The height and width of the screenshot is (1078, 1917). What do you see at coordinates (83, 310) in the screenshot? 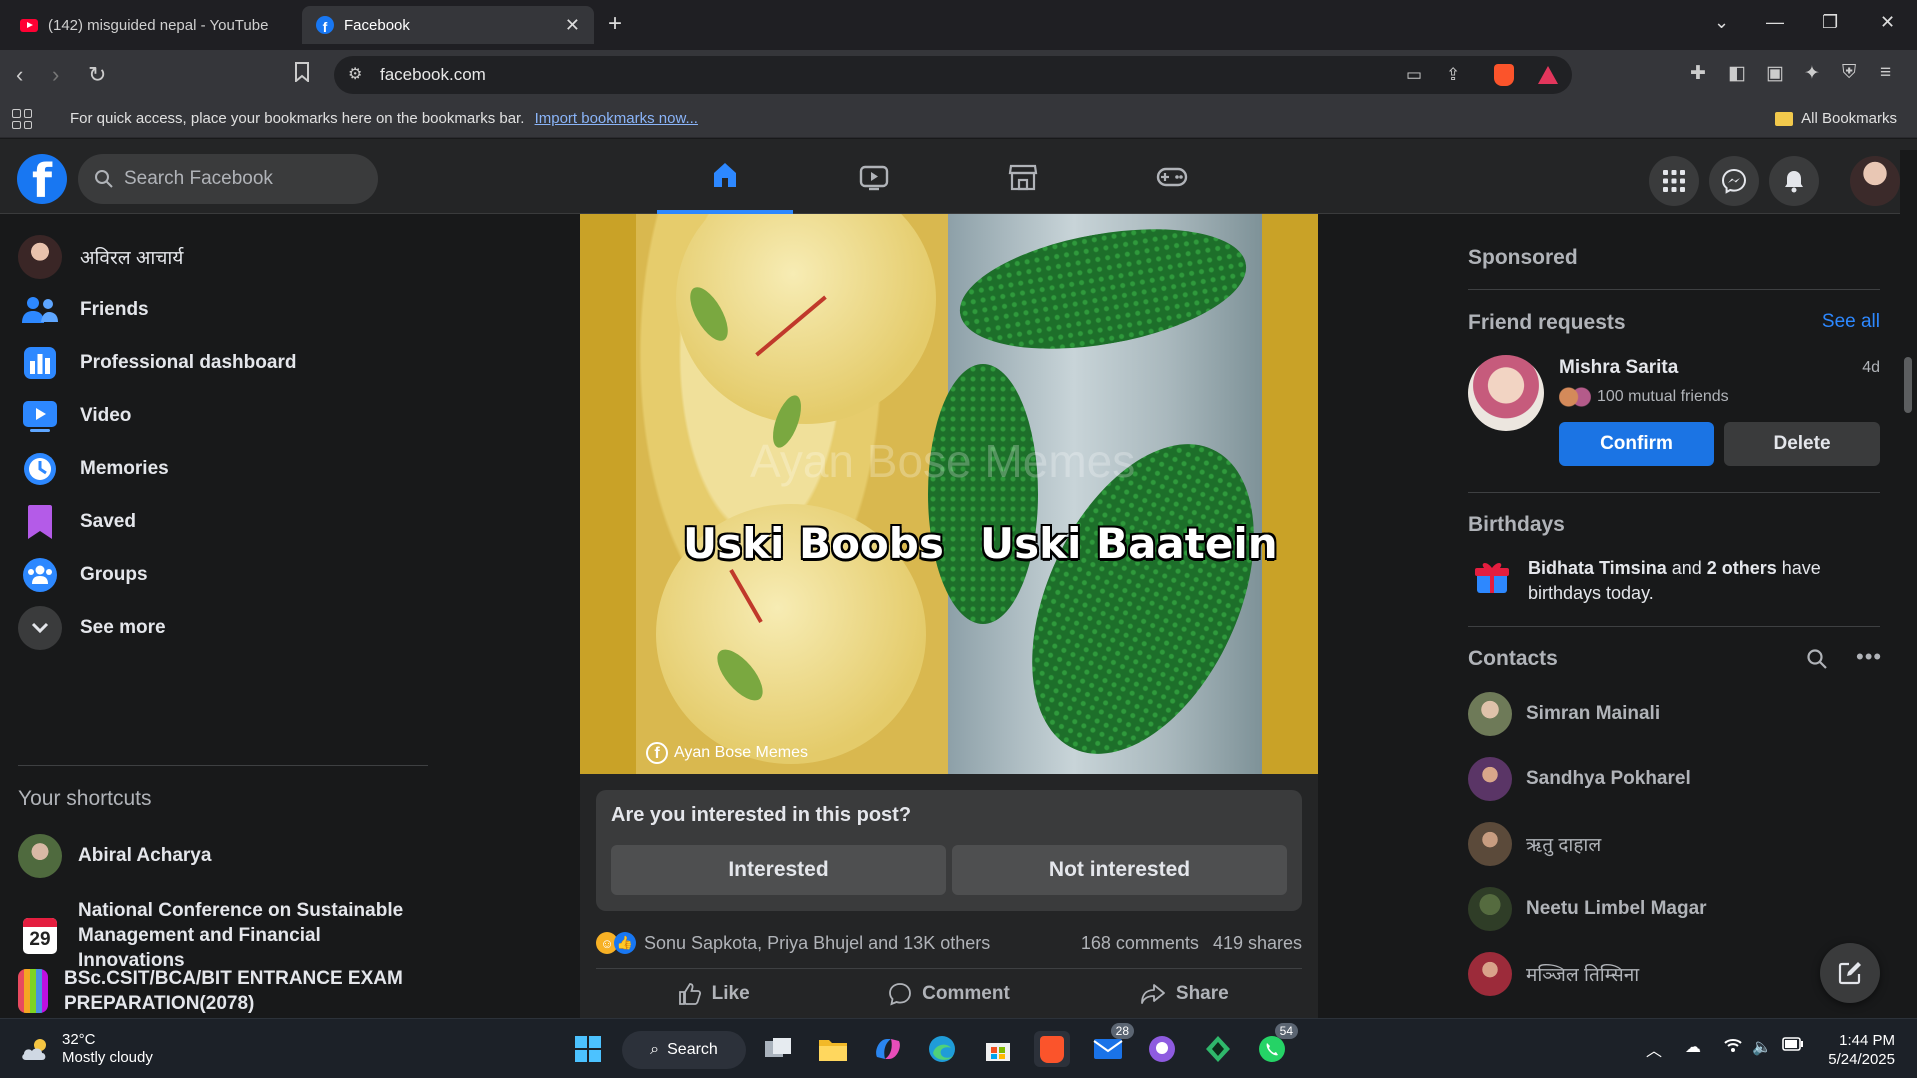
I see `sidebar-item-friends: Friends` at bounding box center [83, 310].